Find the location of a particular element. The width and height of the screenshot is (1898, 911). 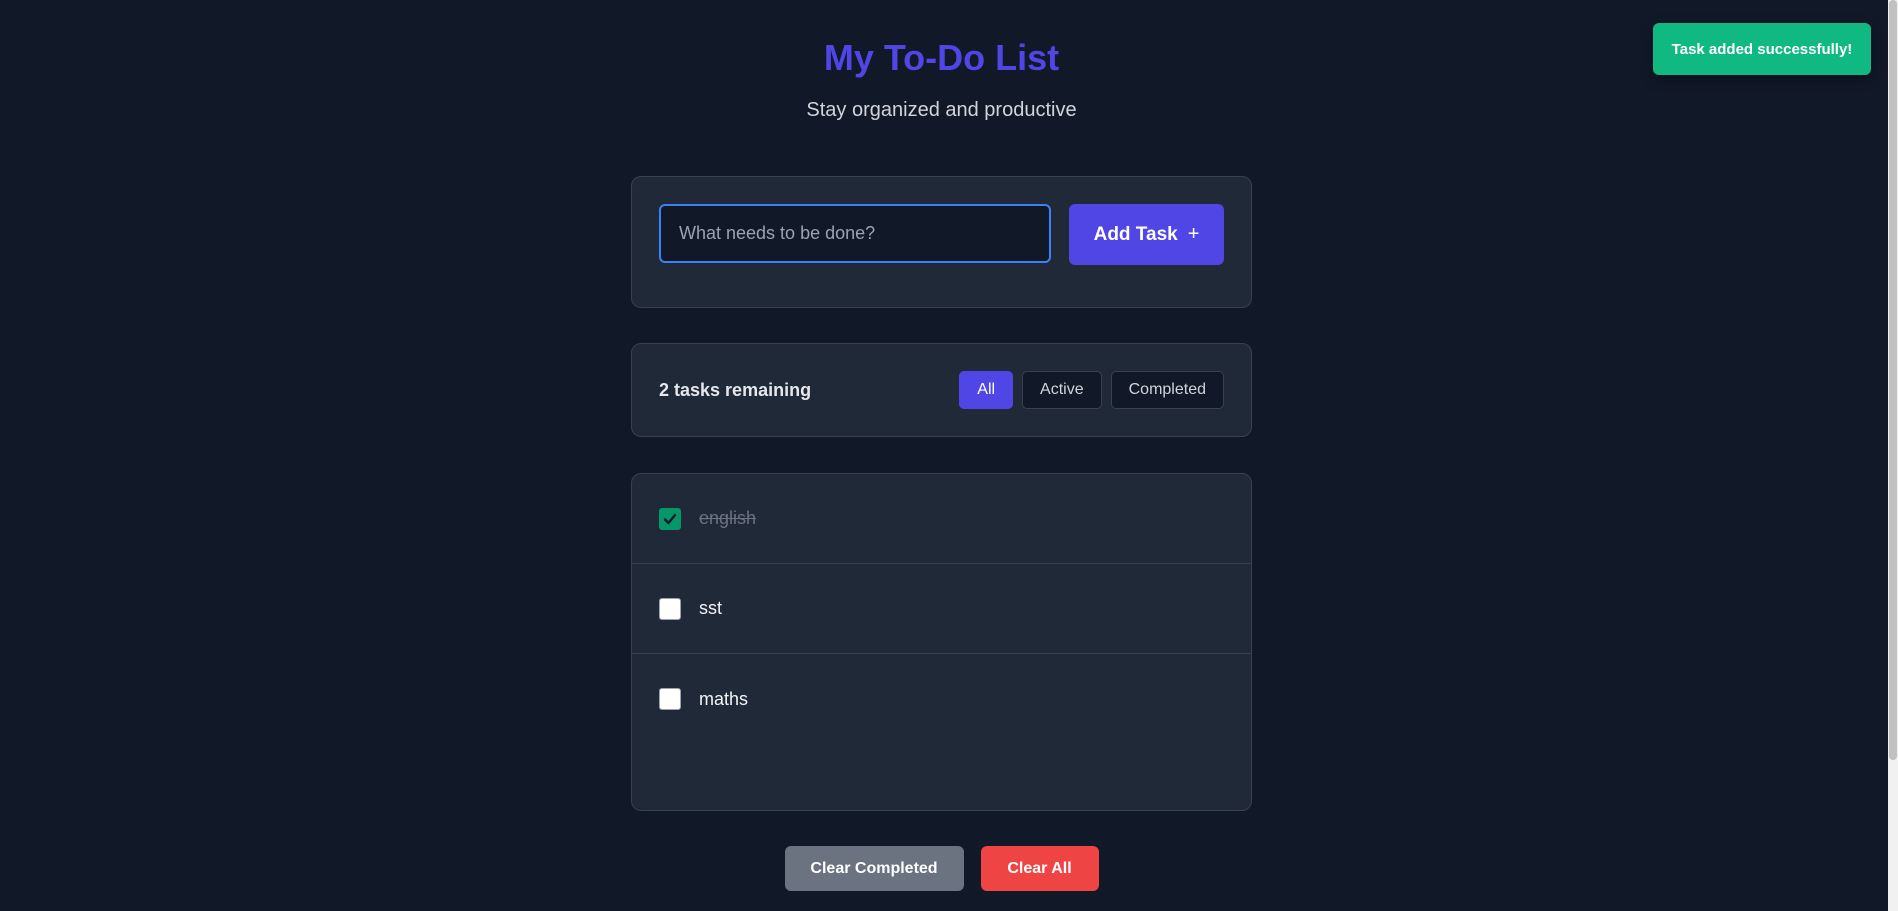

task-text-sst: sst is located at coordinates (711, 608).